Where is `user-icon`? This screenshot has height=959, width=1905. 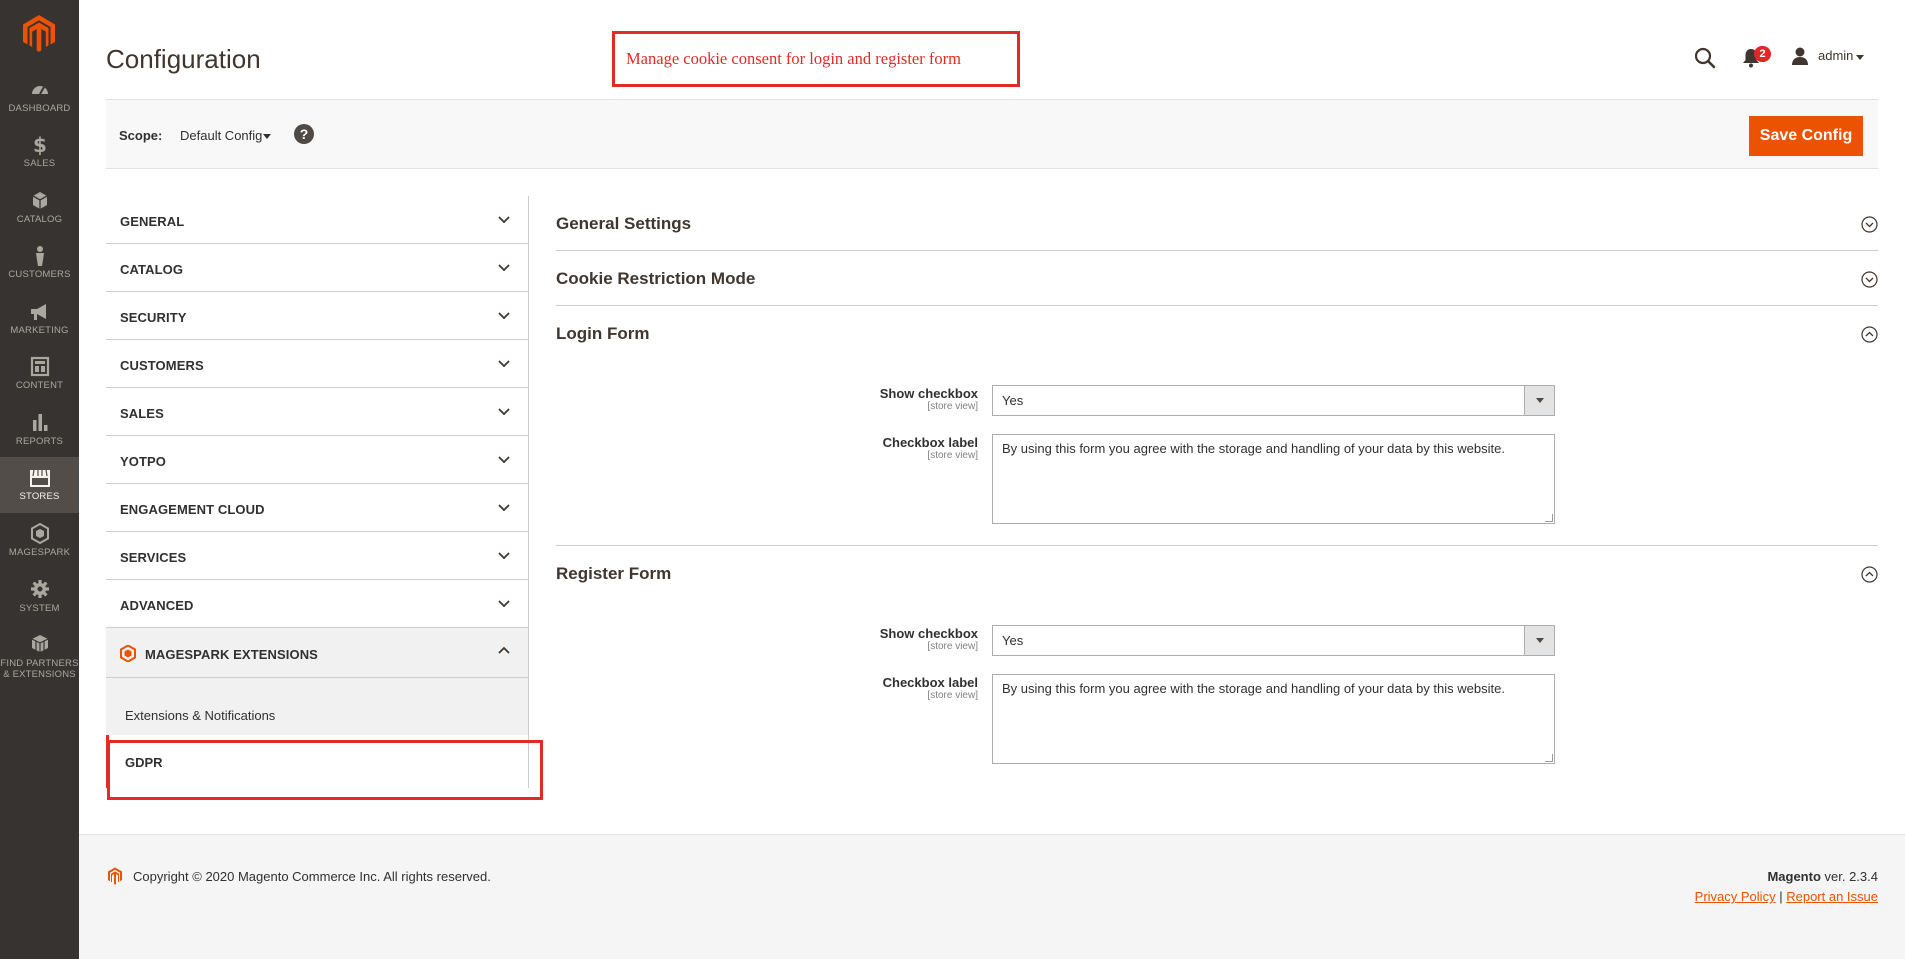
user-icon is located at coordinates (1800, 56).